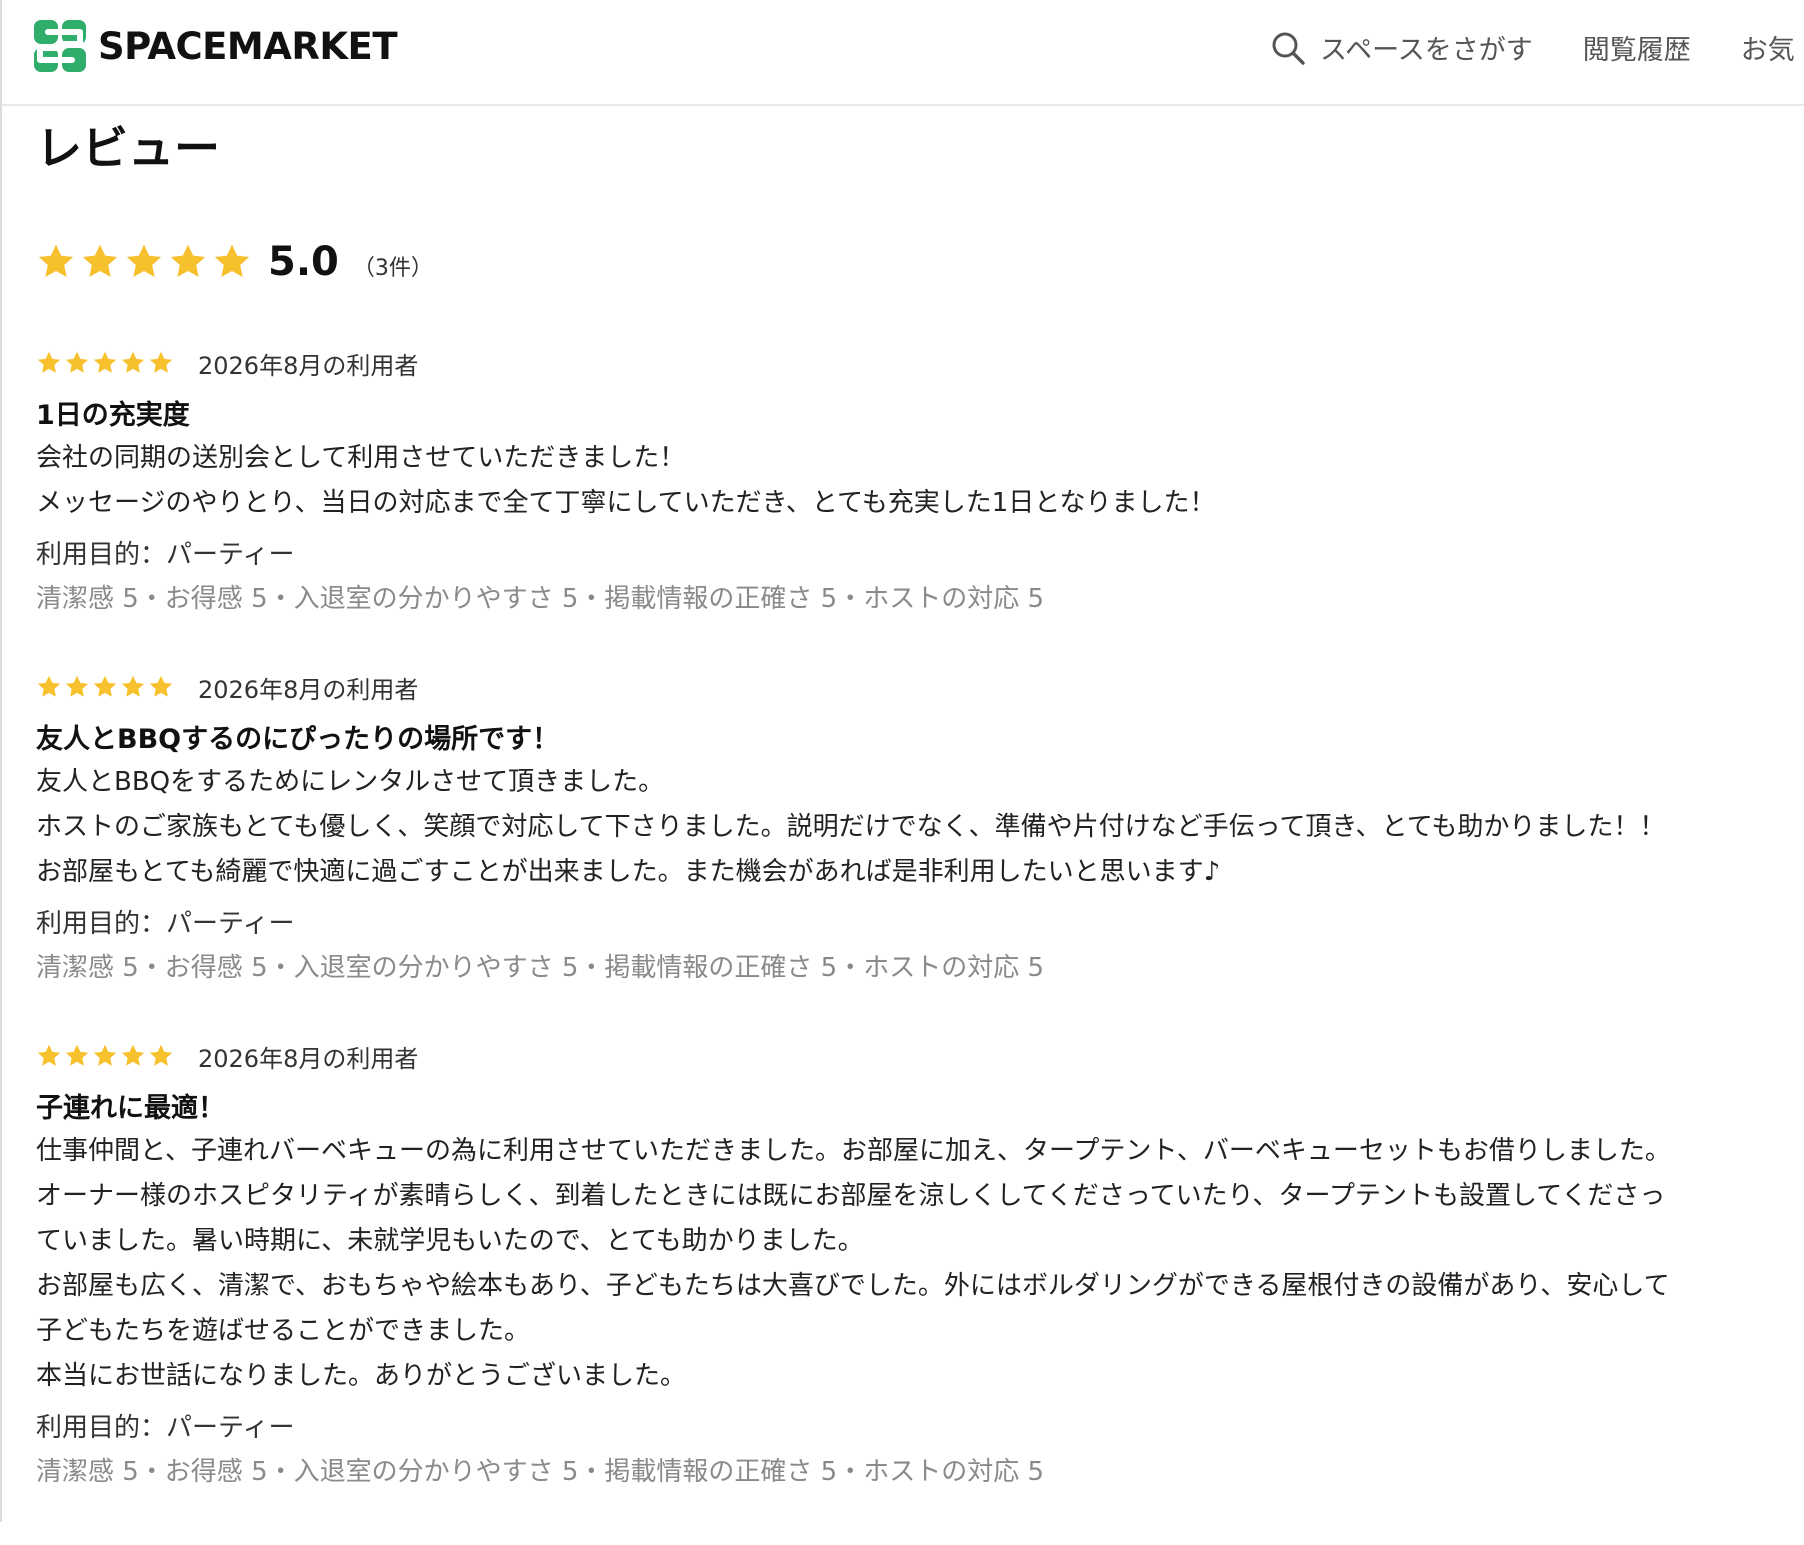  Describe the element at coordinates (1637, 47) in the screenshot. I see `browsing-history-link: 閲覧履歴` at that location.